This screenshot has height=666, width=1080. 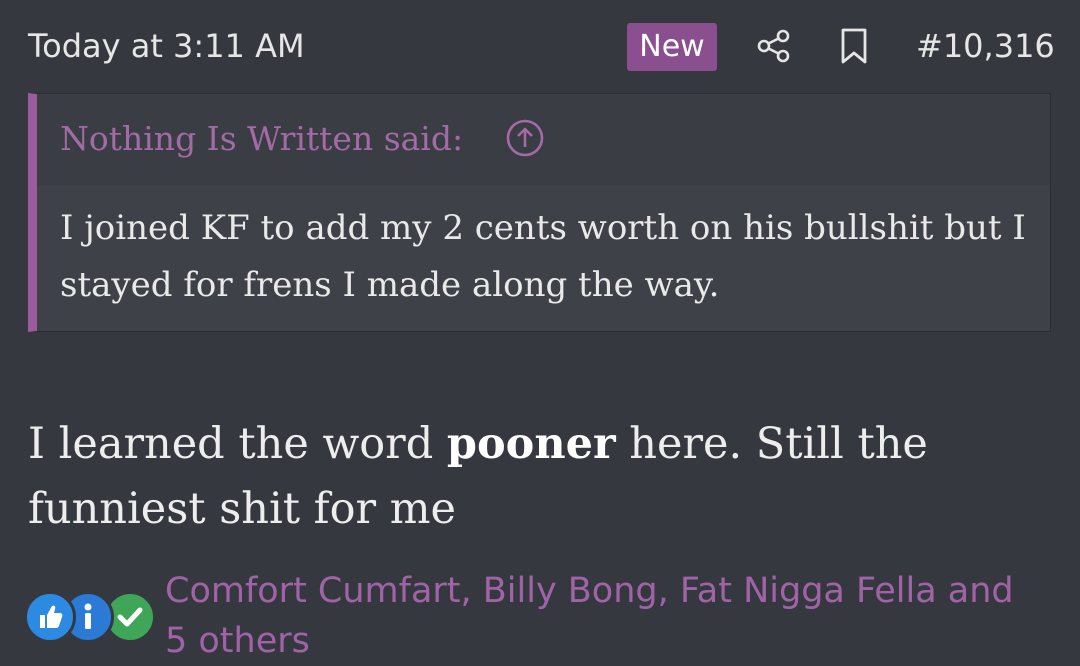 I want to click on jump-to-quote-icon, so click(x=525, y=138).